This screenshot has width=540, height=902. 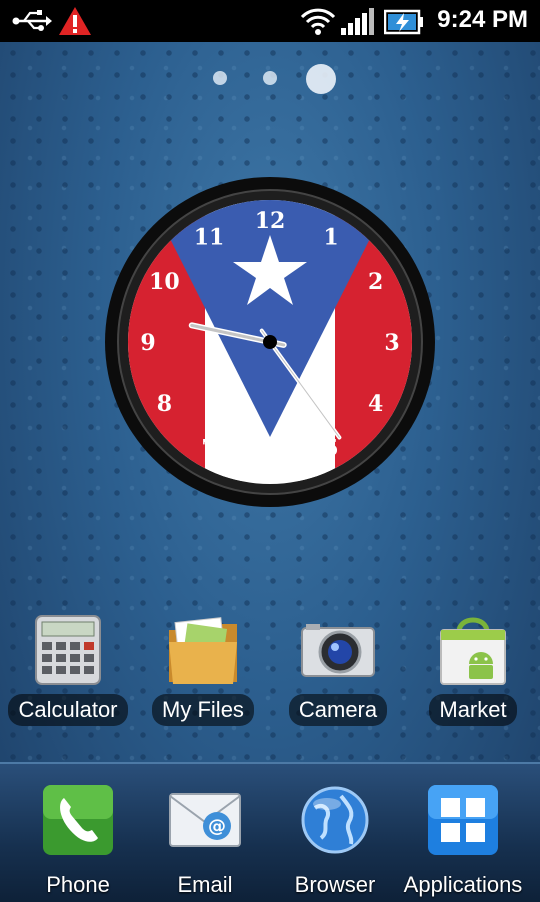 What do you see at coordinates (269, 465) in the screenshot?
I see `clock-numeral: 6` at bounding box center [269, 465].